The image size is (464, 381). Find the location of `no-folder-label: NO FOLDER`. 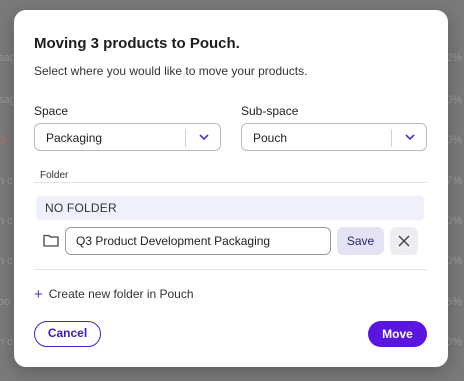

no-folder-label: NO FOLDER is located at coordinates (81, 208).